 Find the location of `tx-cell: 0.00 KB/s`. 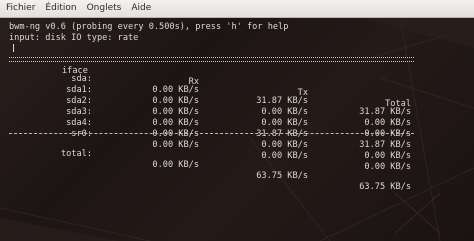

tx-cell: 0.00 KB/s is located at coordinates (284, 156).